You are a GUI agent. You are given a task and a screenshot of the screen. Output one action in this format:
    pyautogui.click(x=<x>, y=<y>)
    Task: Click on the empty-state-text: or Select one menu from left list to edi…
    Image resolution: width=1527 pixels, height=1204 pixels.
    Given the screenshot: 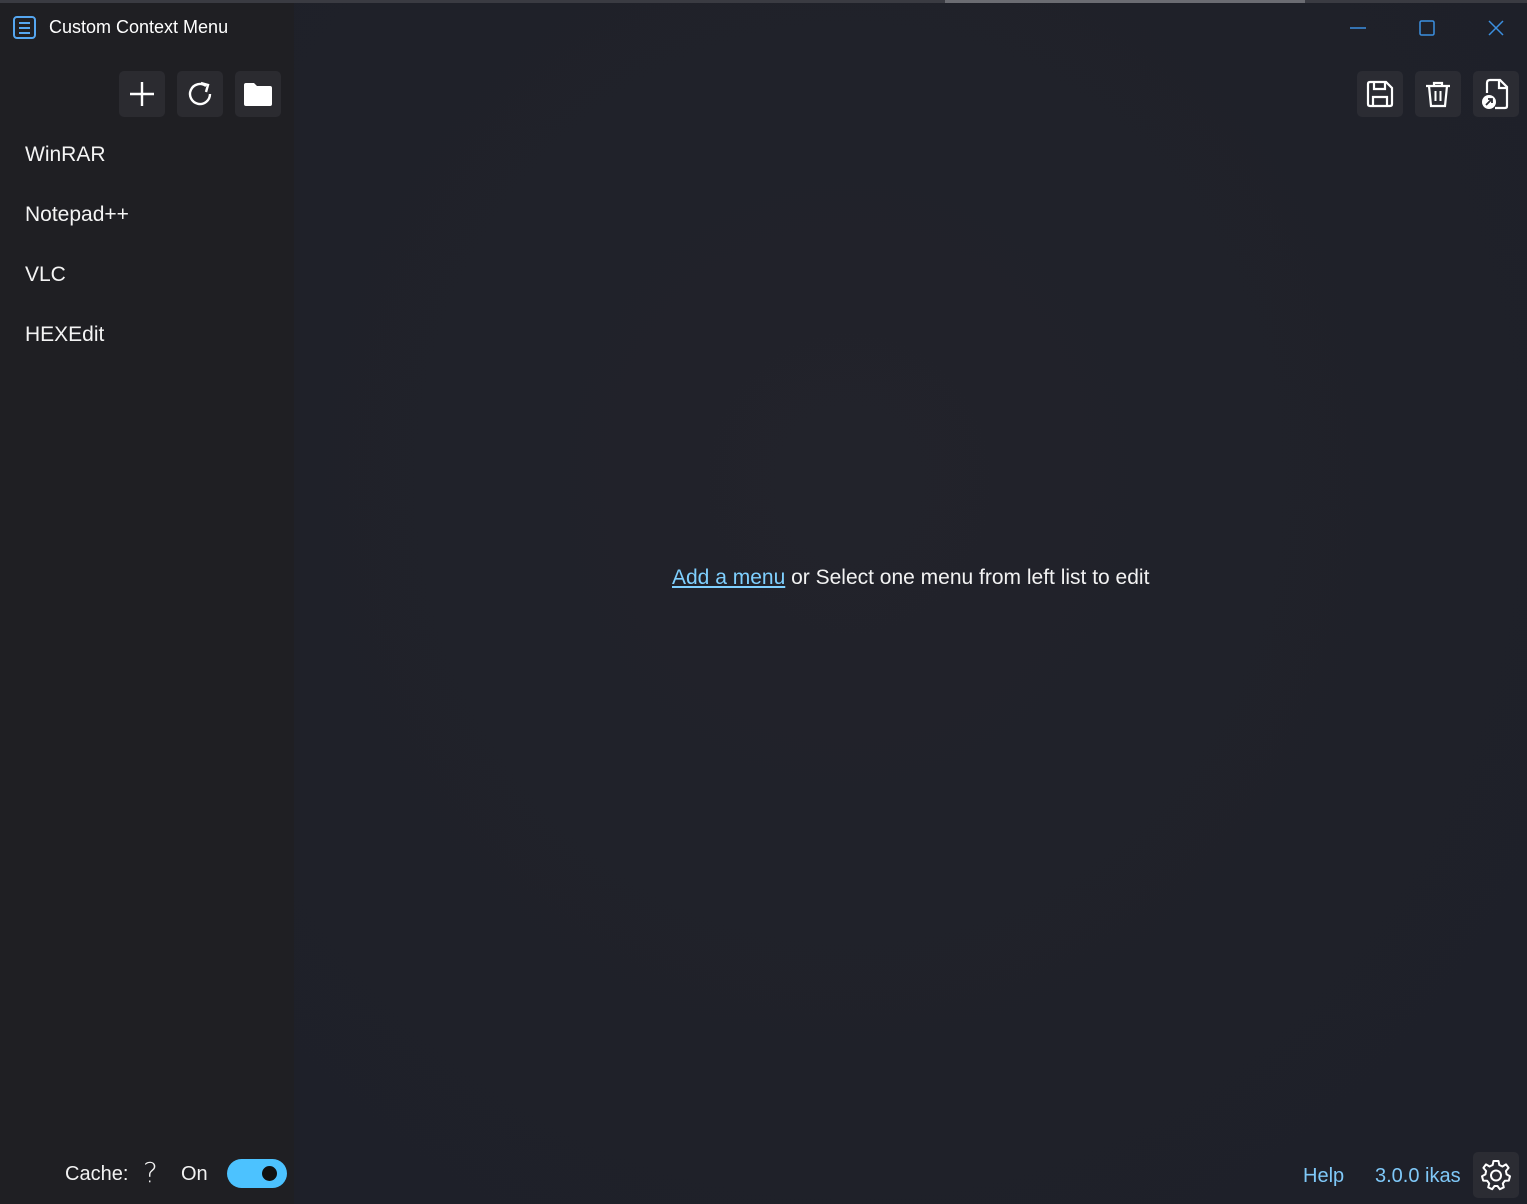 What is the action you would take?
    pyautogui.click(x=967, y=577)
    